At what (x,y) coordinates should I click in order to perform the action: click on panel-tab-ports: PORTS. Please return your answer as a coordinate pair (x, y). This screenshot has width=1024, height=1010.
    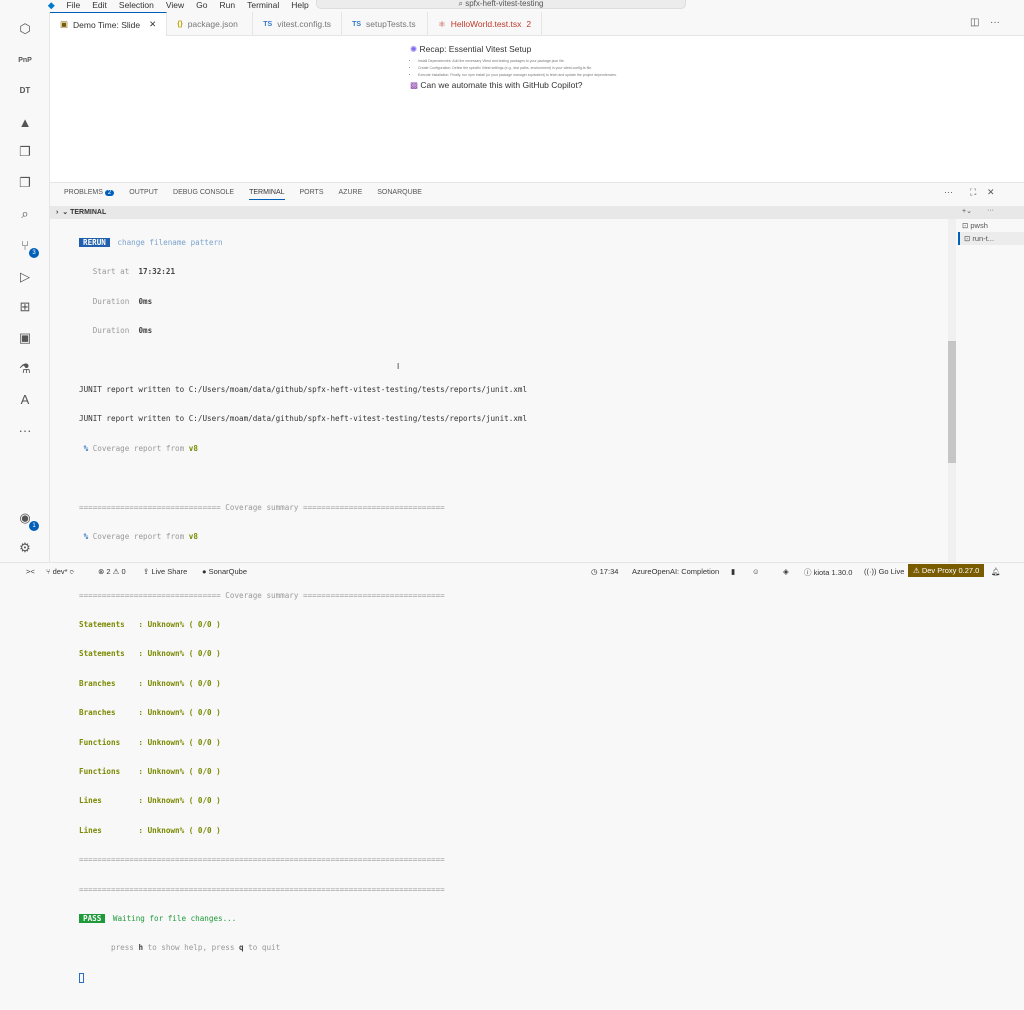
    Looking at the image, I should click on (312, 194).